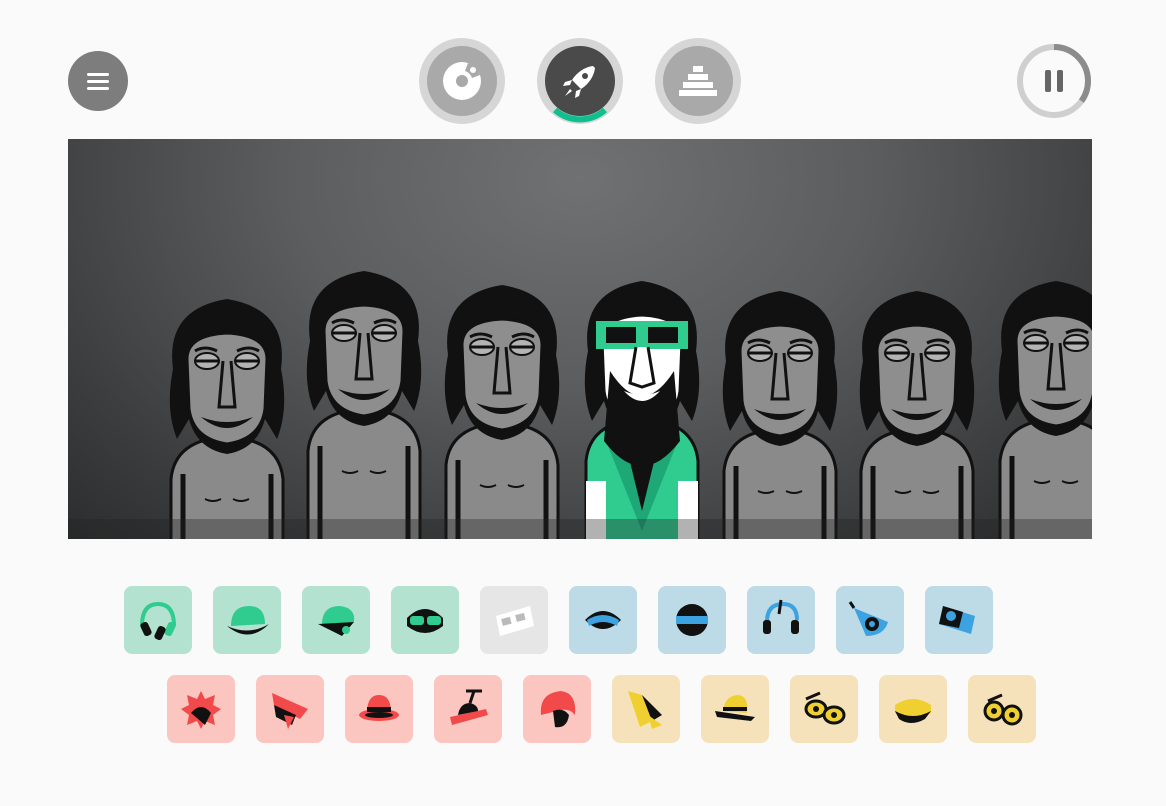 This screenshot has height=806, width=1166. I want to click on pause-icon, so click(1054, 81).